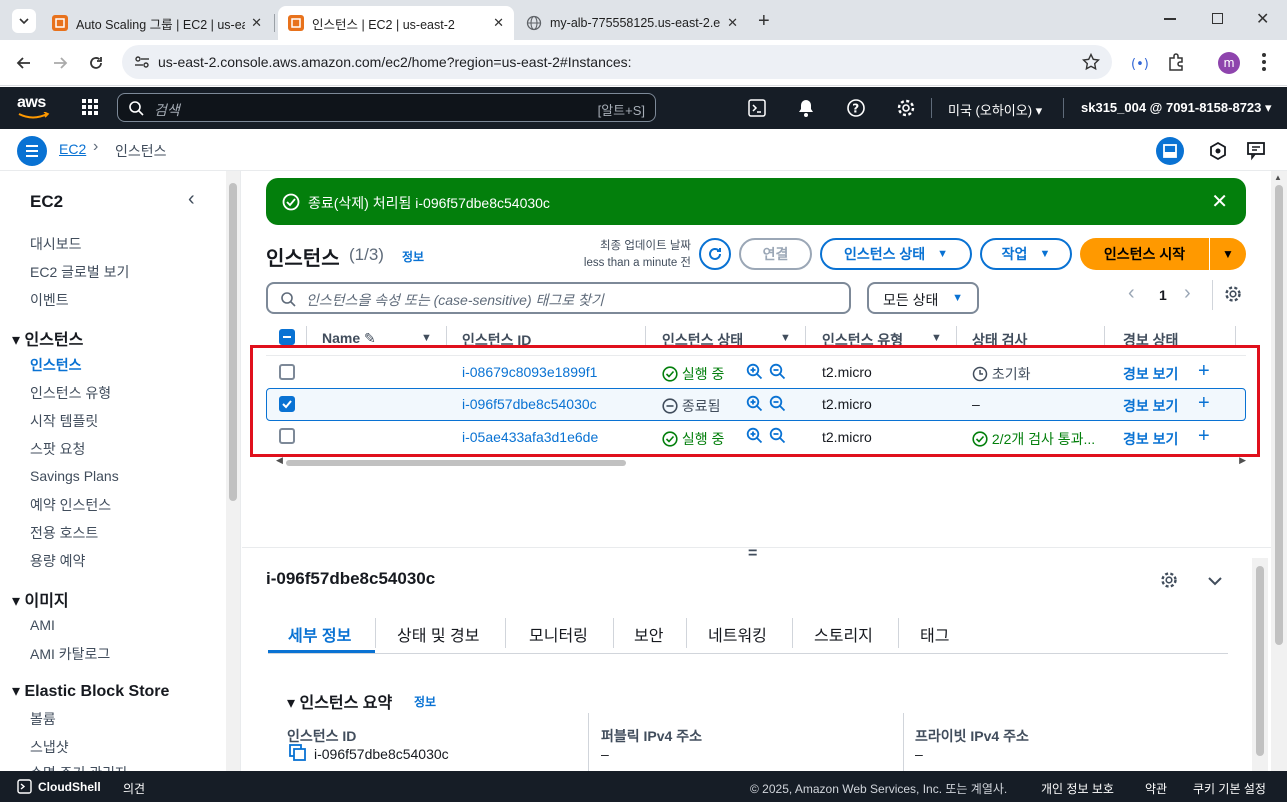 The width and height of the screenshot is (1287, 802). What do you see at coordinates (64, 533) in the screenshot?
I see `sidebar-item-dedicated-hosts: 전용 호스트` at bounding box center [64, 533].